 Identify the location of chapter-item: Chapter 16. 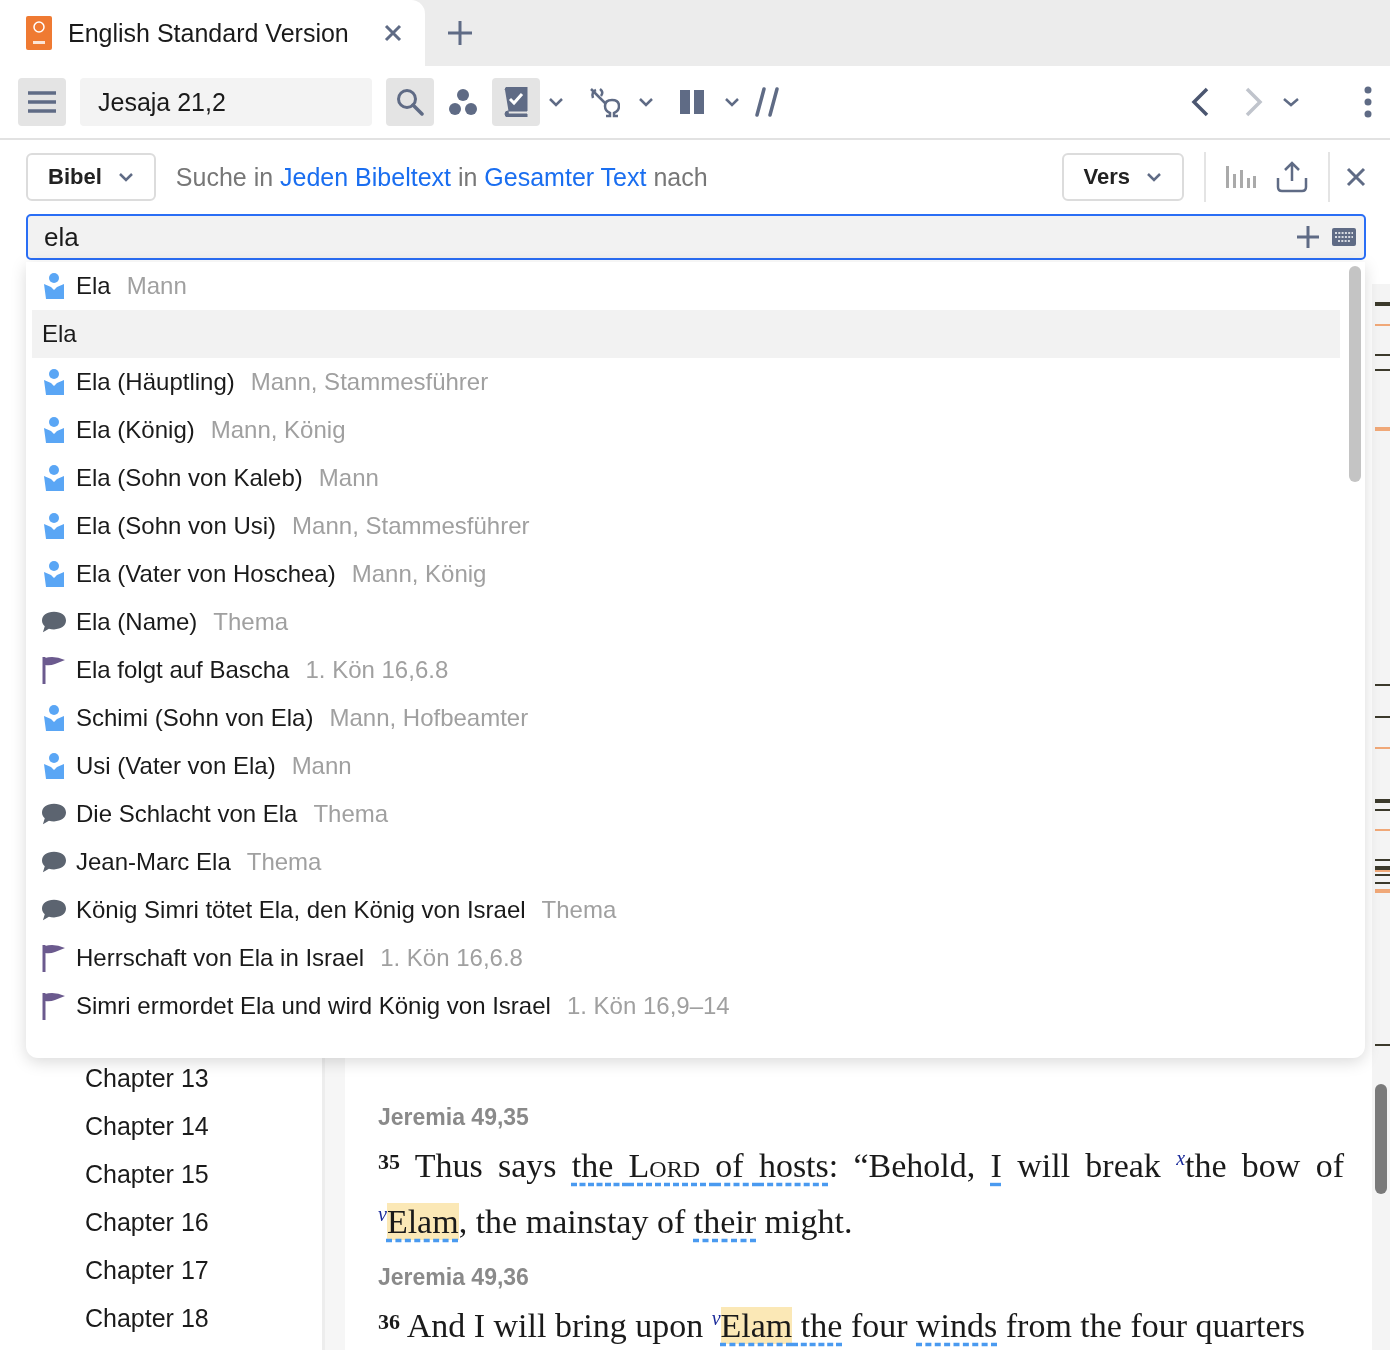
(203, 1222).